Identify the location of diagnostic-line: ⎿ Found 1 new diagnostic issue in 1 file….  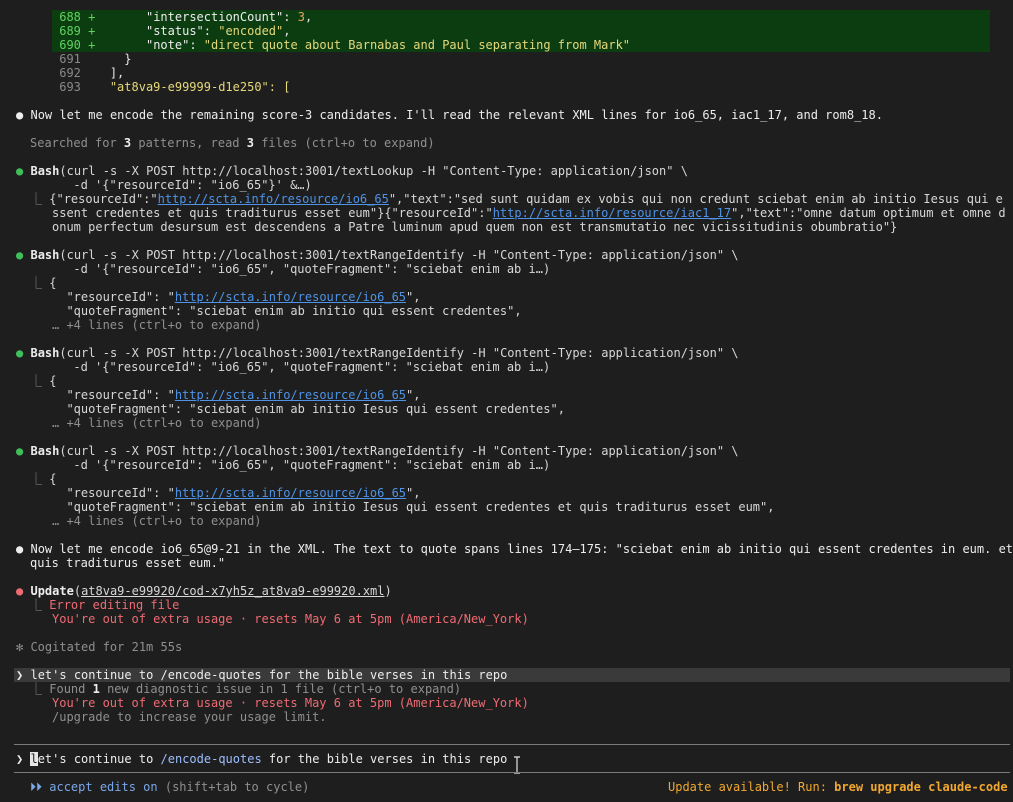
(245, 689).